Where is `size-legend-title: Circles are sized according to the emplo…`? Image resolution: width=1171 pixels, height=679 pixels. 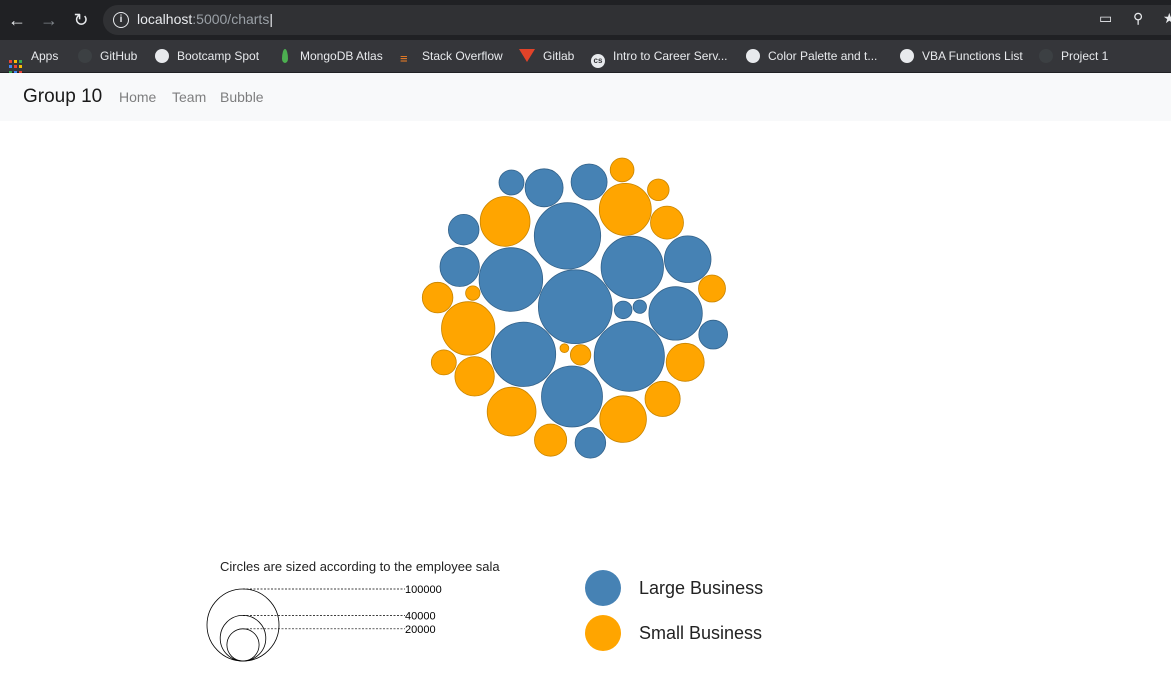
size-legend-title: Circles are sized according to the emplo… is located at coordinates (360, 566).